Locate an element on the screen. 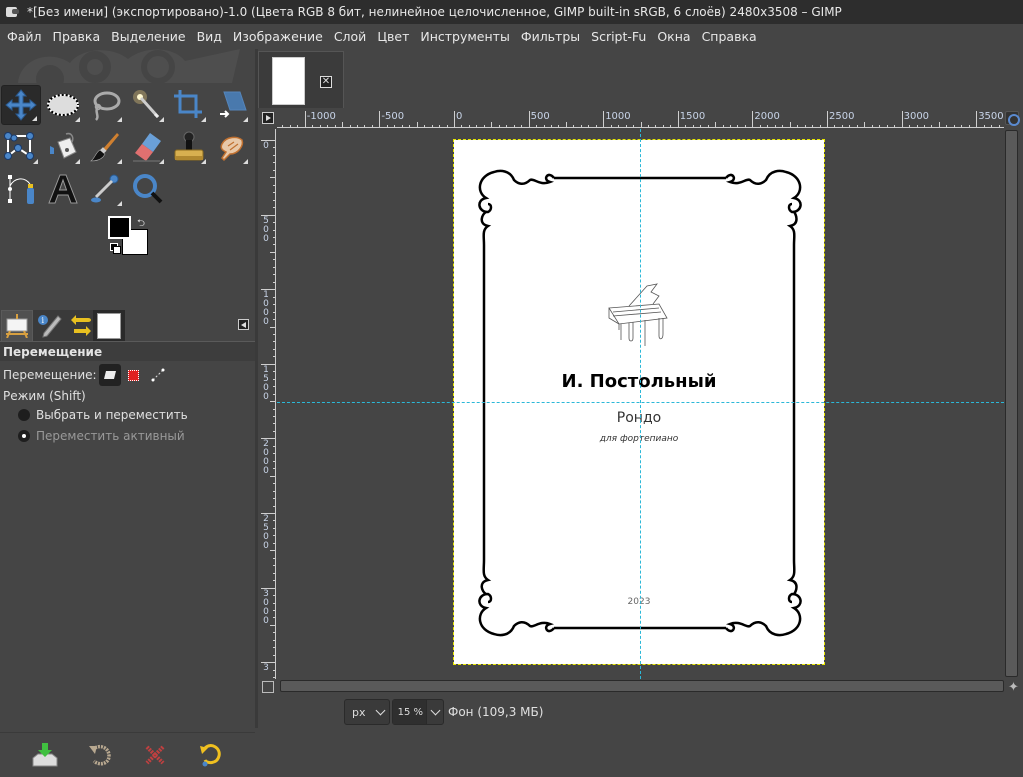  vertical-guide is located at coordinates (640, 404).